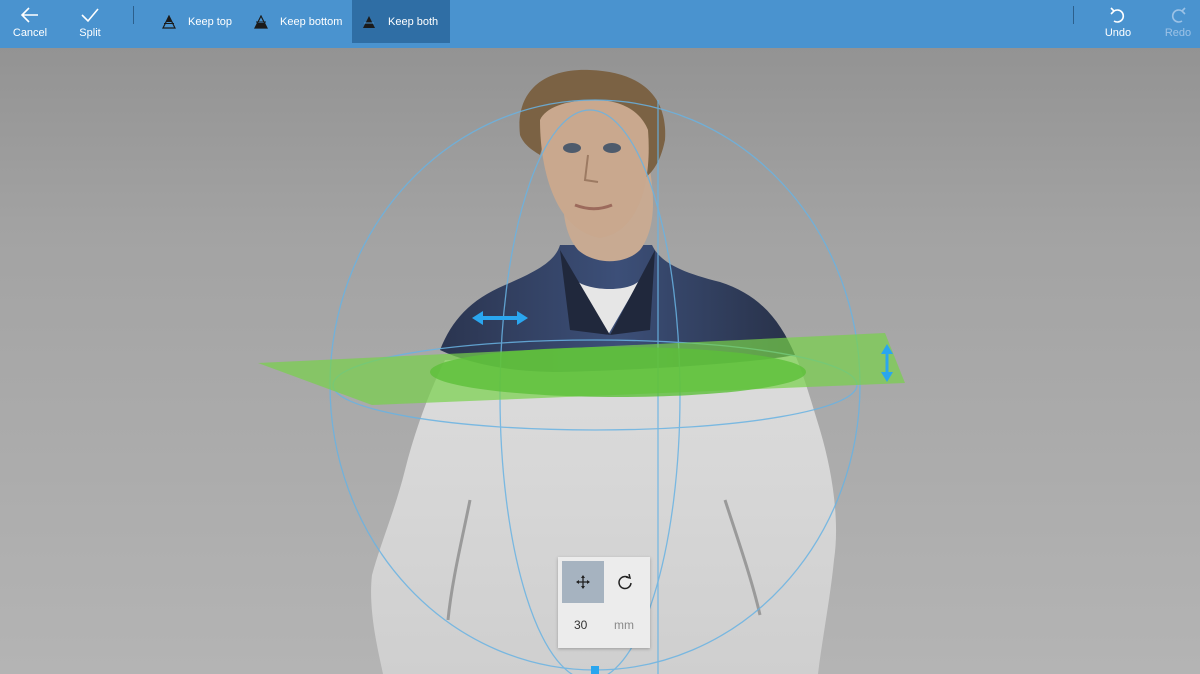 Image resolution: width=1200 pixels, height=674 pixels. Describe the element at coordinates (90, 24) in the screenshot. I see `split-button: Split` at that location.